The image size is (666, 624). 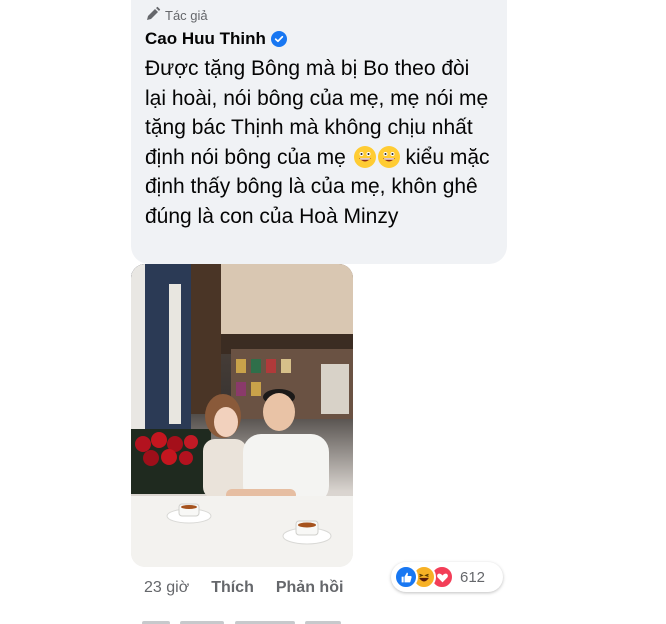 What do you see at coordinates (447, 577) in the screenshot?
I see `reactions-summary: 612` at bounding box center [447, 577].